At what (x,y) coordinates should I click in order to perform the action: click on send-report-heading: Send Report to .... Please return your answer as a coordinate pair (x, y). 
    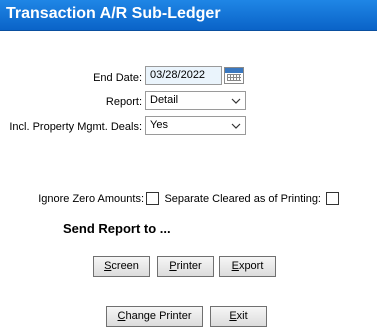
    Looking at the image, I should click on (117, 228).